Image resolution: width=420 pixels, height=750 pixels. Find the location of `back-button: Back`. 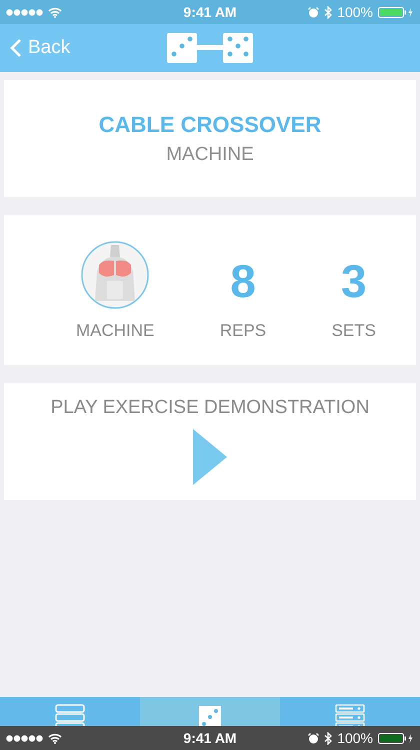

back-button: Back is located at coordinates (40, 48).